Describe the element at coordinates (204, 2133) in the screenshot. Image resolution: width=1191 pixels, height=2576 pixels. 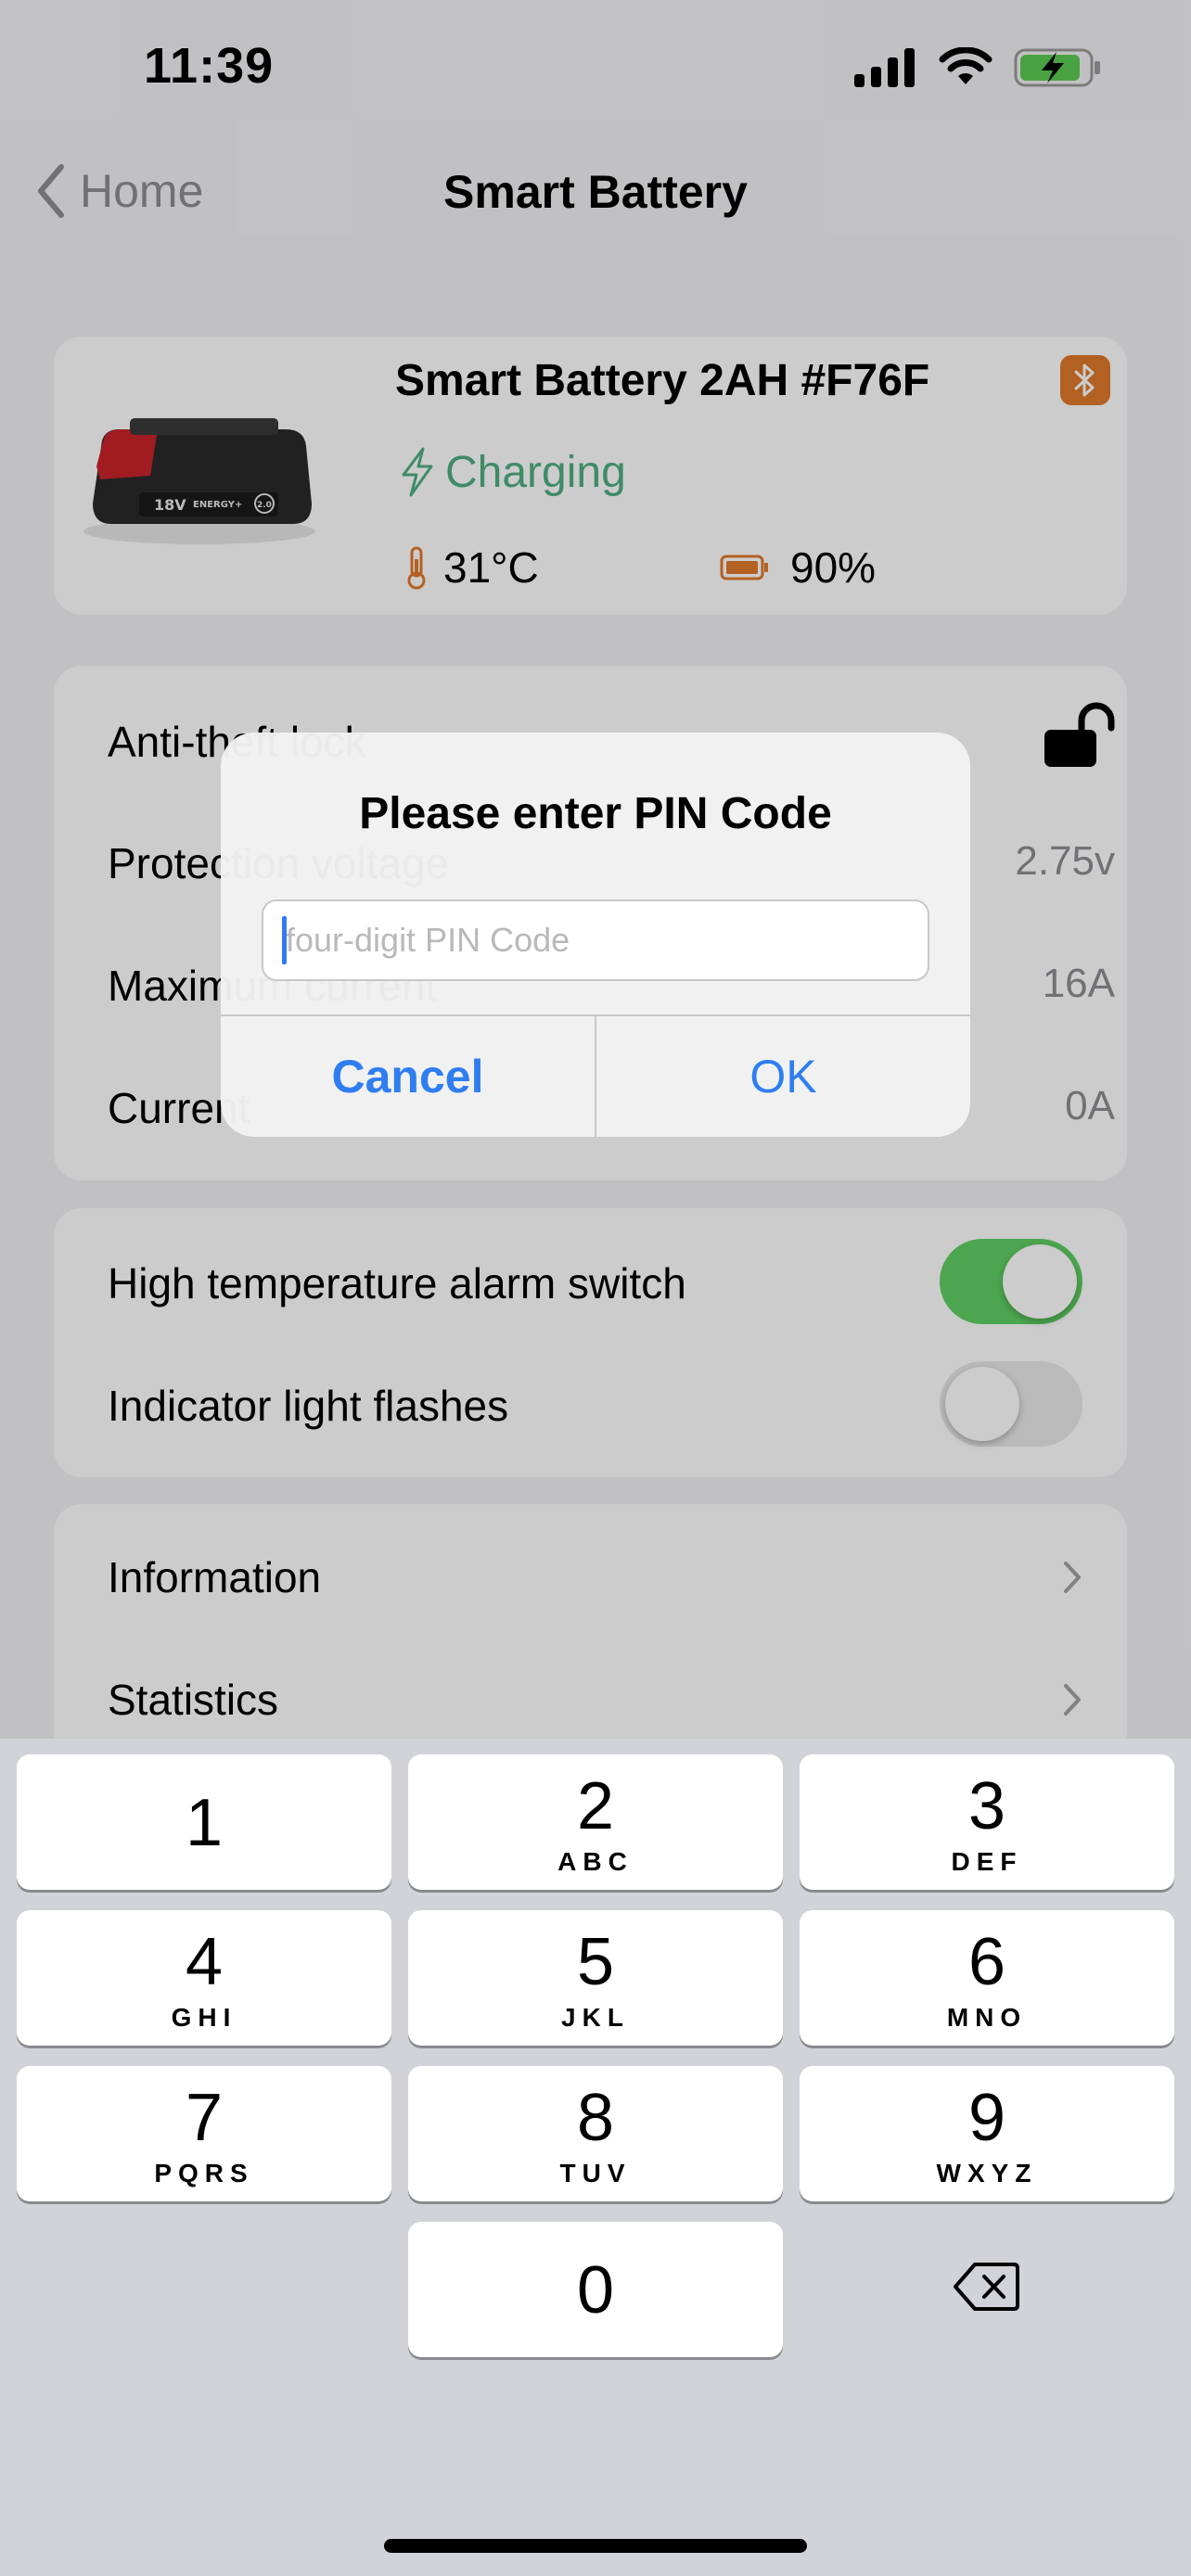
I see `key-7: 7 PQRS` at that location.